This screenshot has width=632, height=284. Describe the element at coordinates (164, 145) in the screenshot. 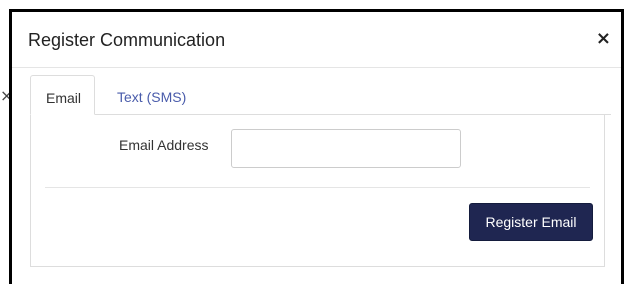

I see `email-address-label: Email Address` at that location.